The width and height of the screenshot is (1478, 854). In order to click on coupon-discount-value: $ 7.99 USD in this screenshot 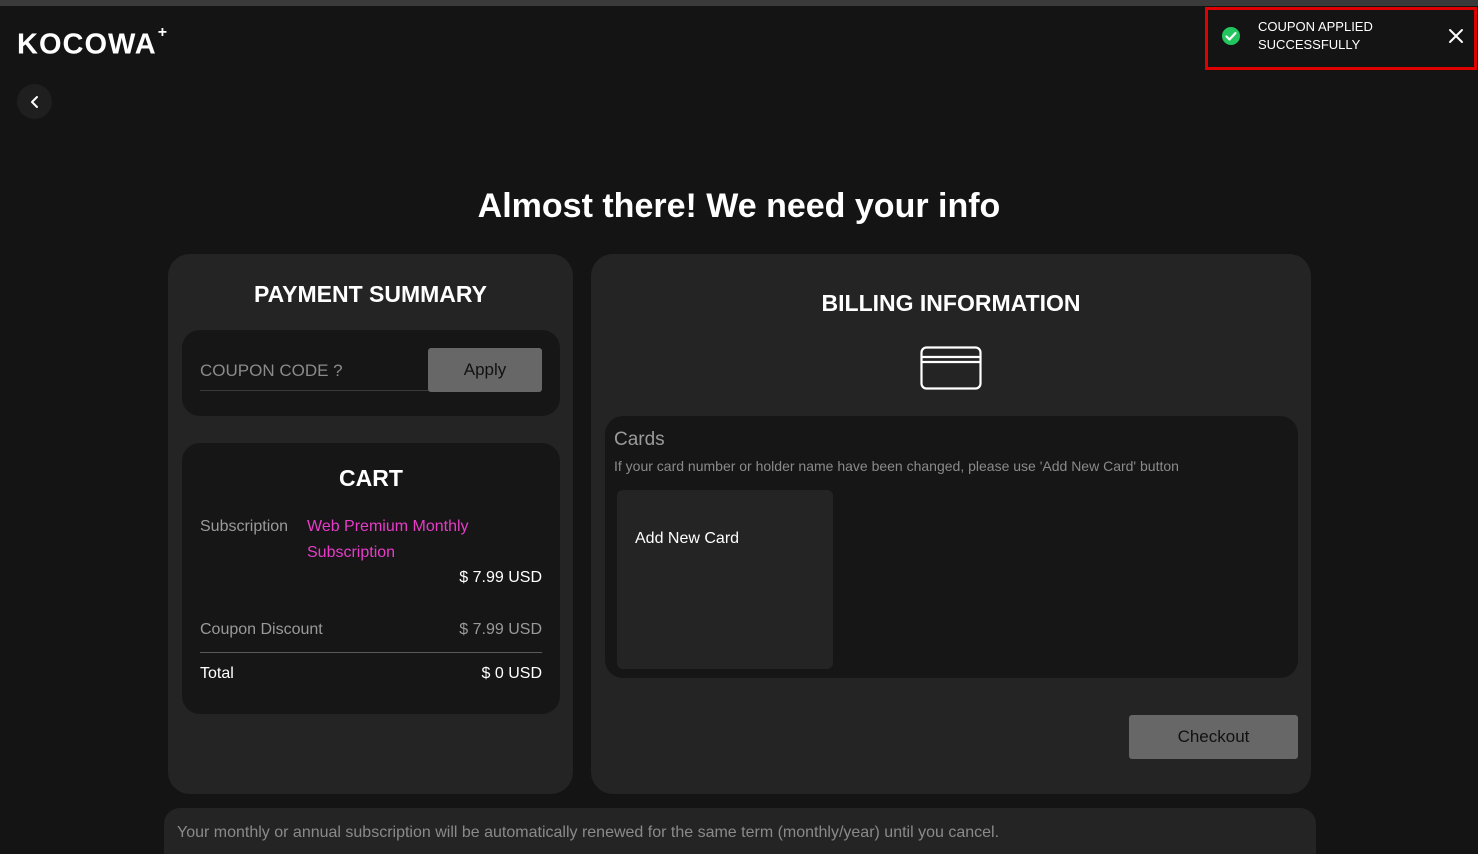, I will do `click(500, 629)`.